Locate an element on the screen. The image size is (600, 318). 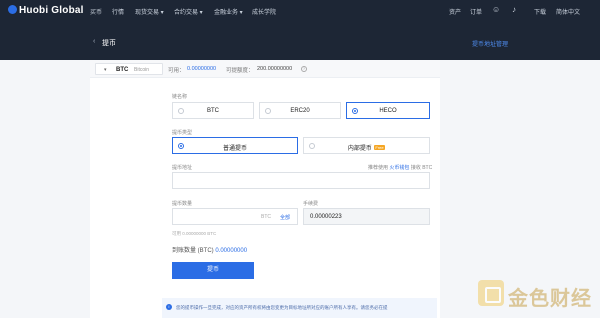
user-icon: ☺ is located at coordinates (496, 10).